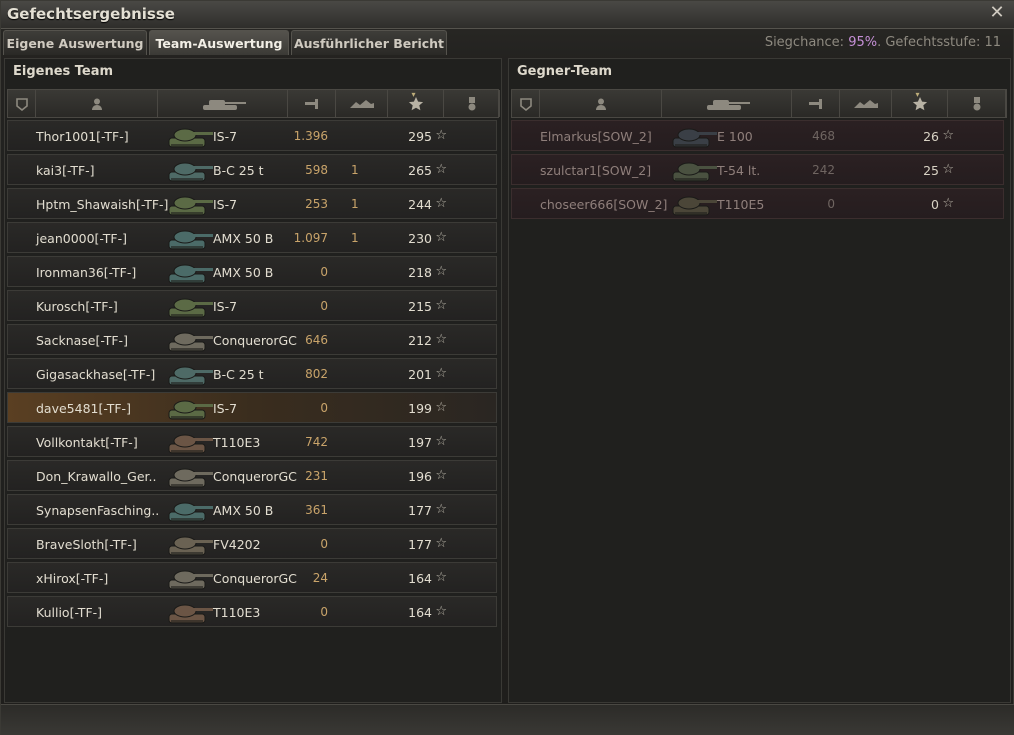 Image resolution: width=1014 pixels, height=735 pixels. I want to click on win-chance-label: Siegchance:, so click(806, 42).